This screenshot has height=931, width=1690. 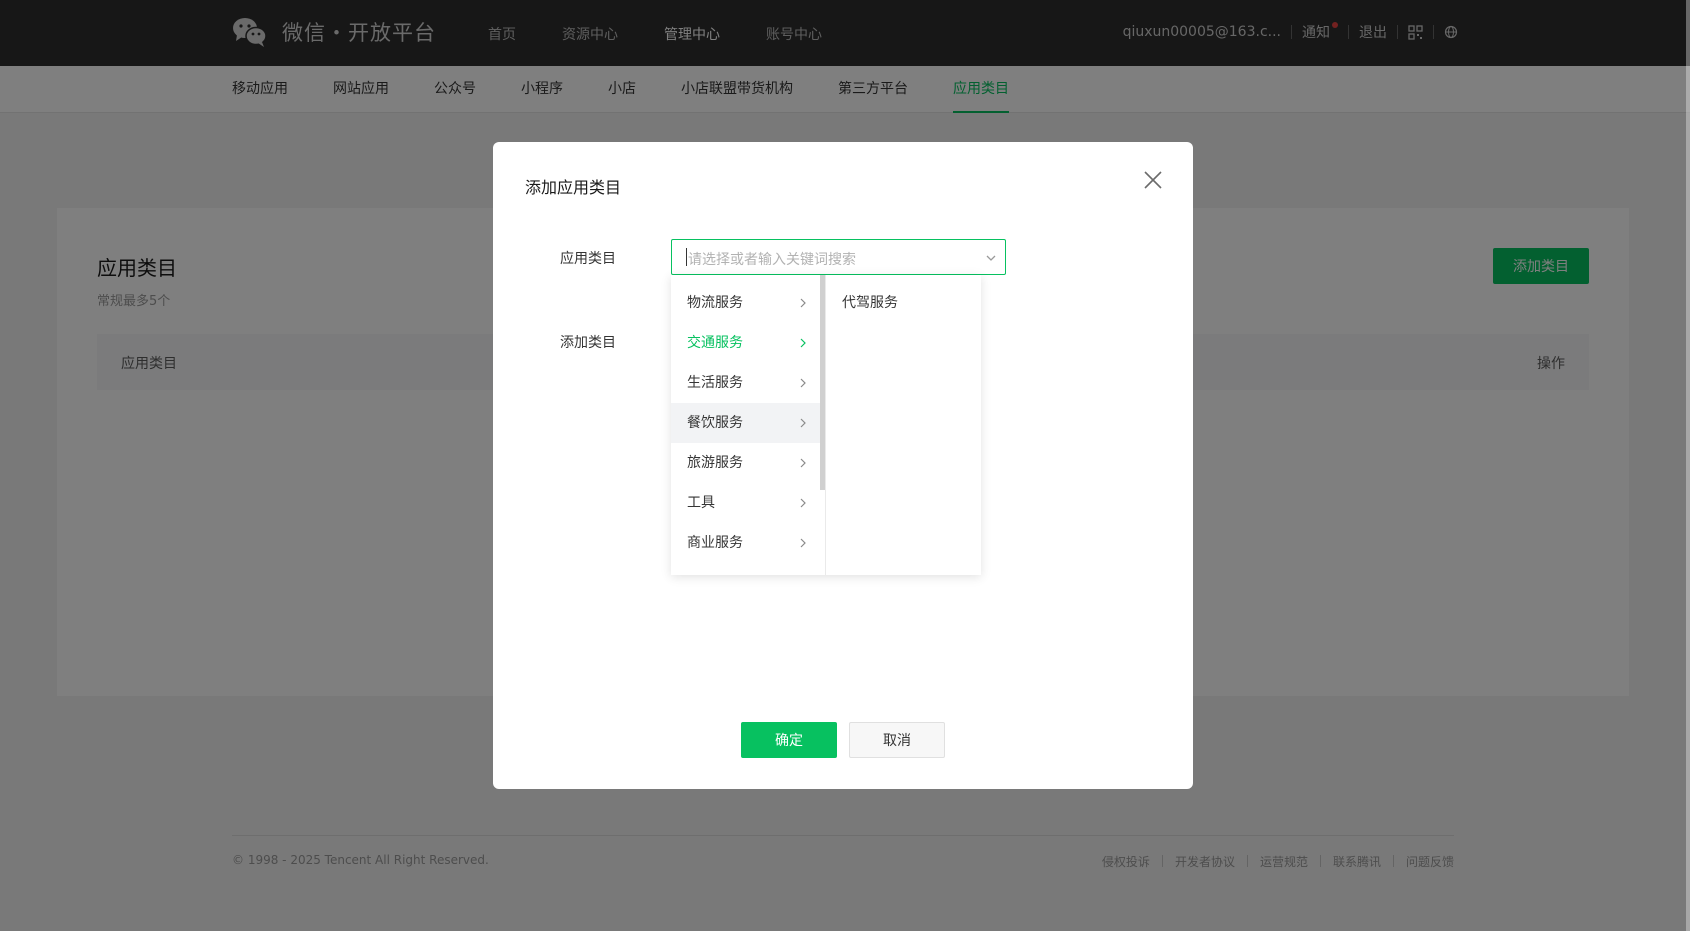 What do you see at coordinates (748, 463) in the screenshot?
I see `cascader-option: 旅游服务` at bounding box center [748, 463].